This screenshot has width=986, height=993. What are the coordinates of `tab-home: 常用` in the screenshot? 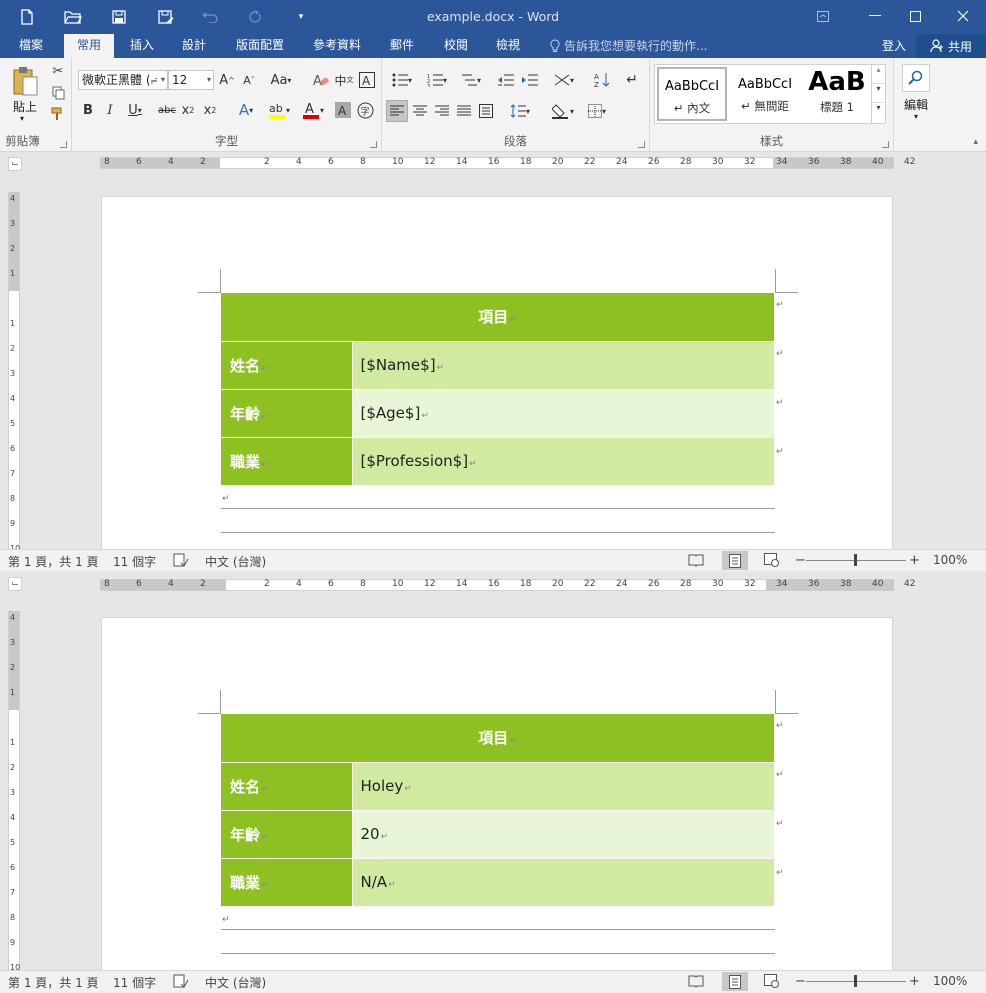 It's located at (89, 46).